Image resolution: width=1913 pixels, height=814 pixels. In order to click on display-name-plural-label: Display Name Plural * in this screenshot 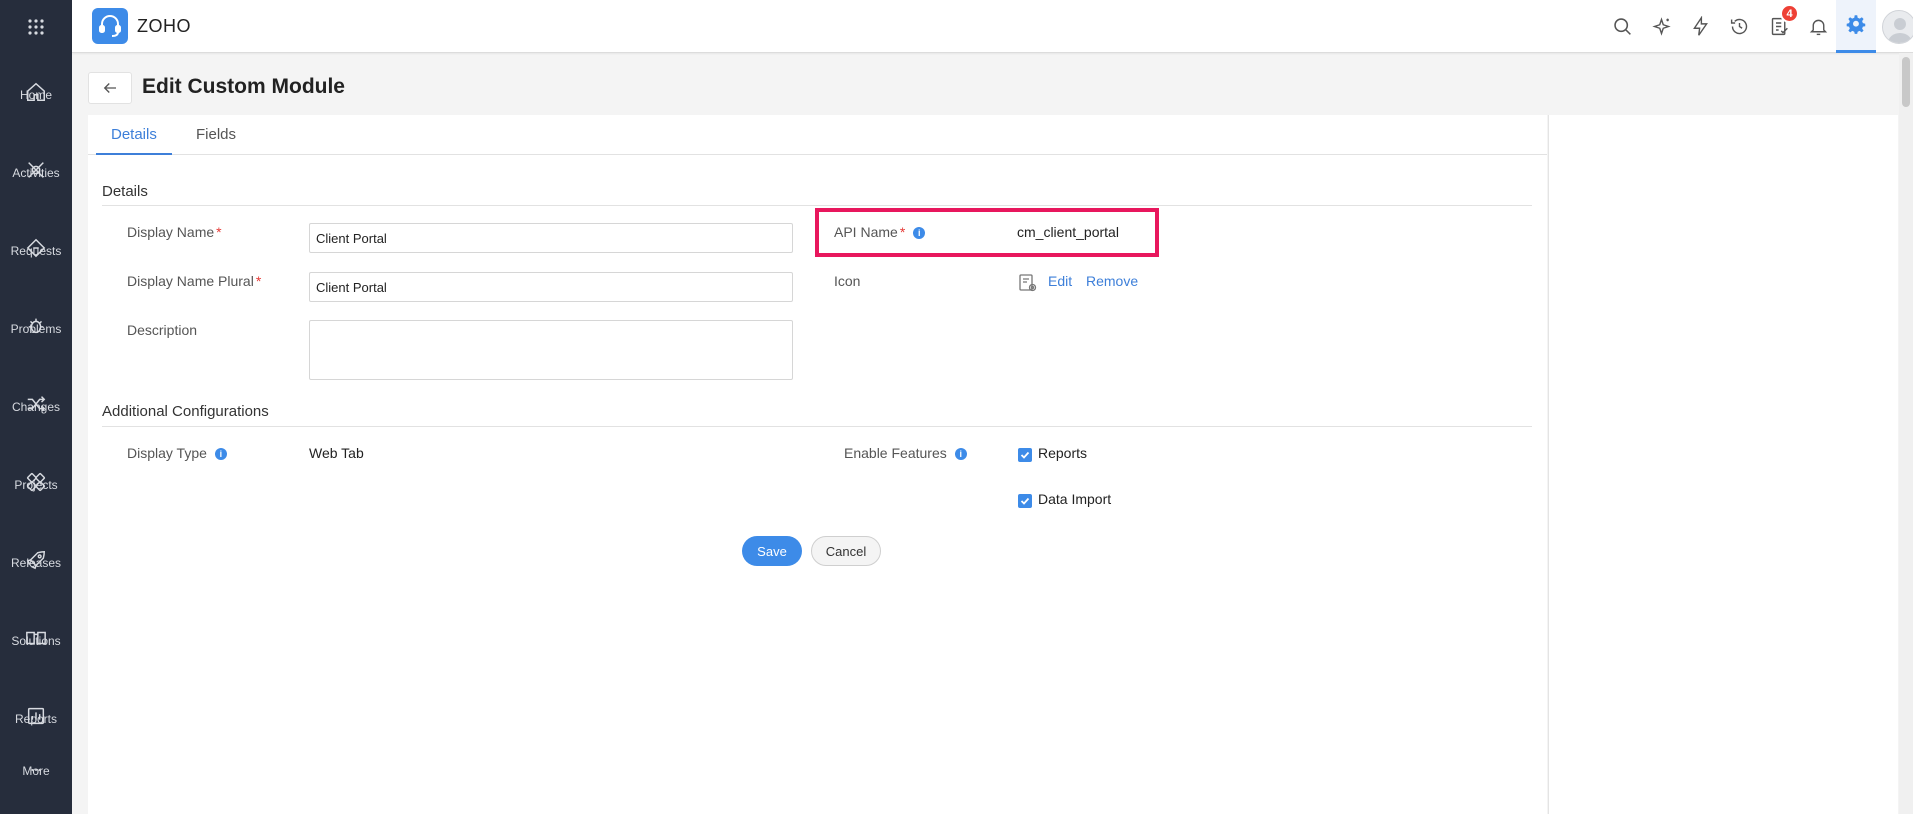, I will do `click(194, 281)`.